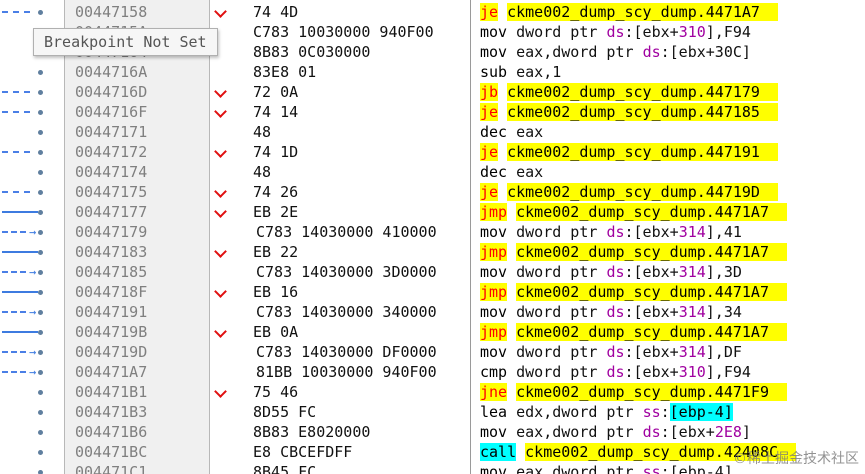  I want to click on instruction-row: je ckme002_dump_scy_dump.44719D, so click(668, 192).